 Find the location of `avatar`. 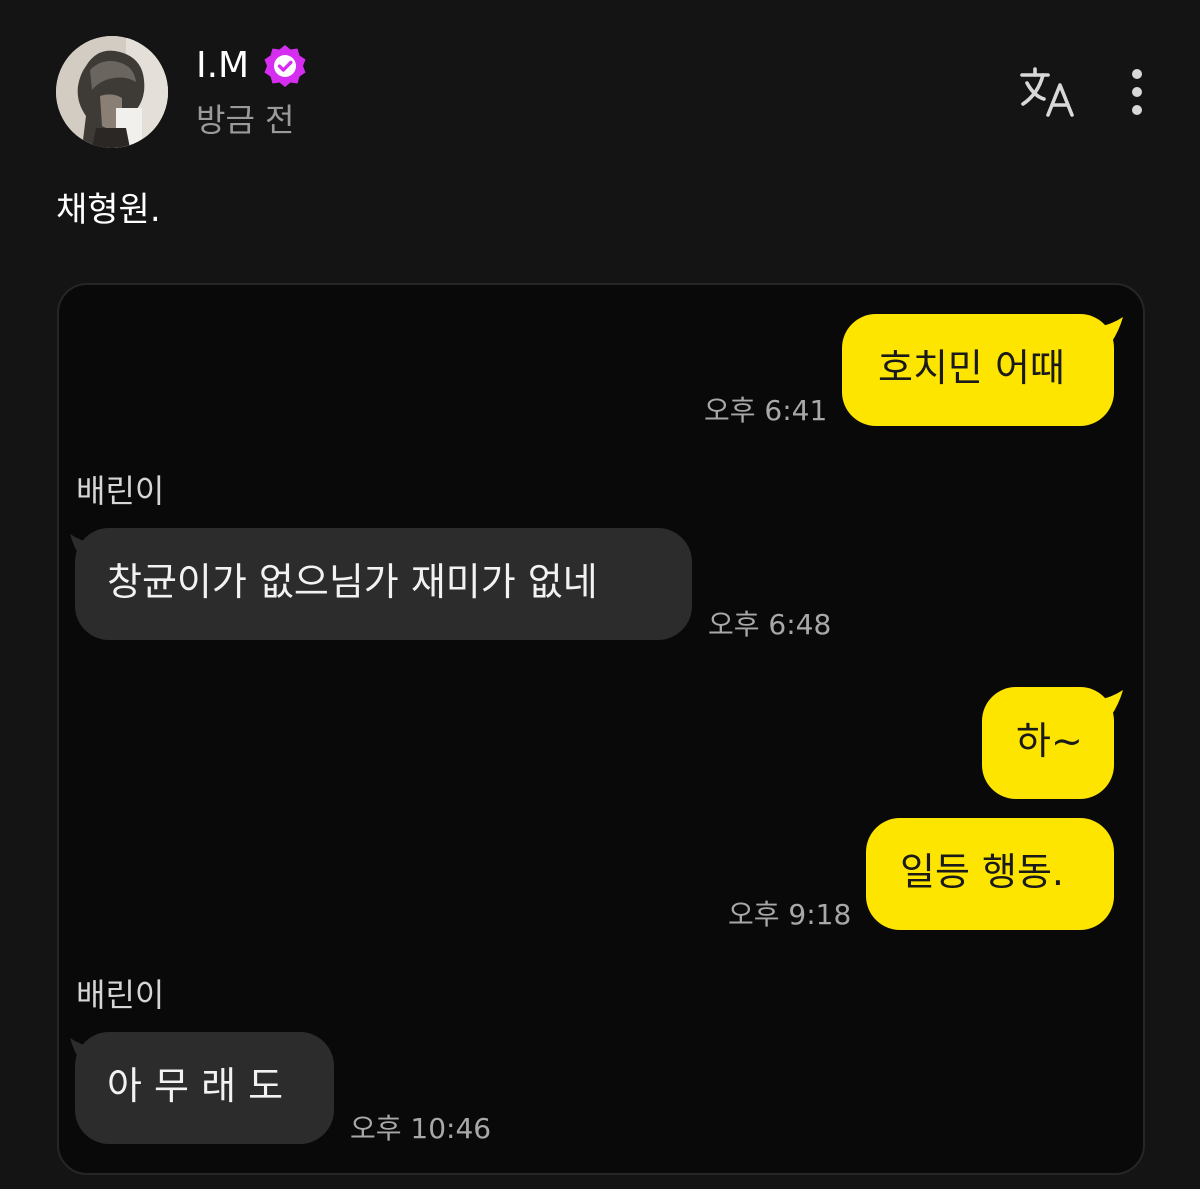

avatar is located at coordinates (112, 92).